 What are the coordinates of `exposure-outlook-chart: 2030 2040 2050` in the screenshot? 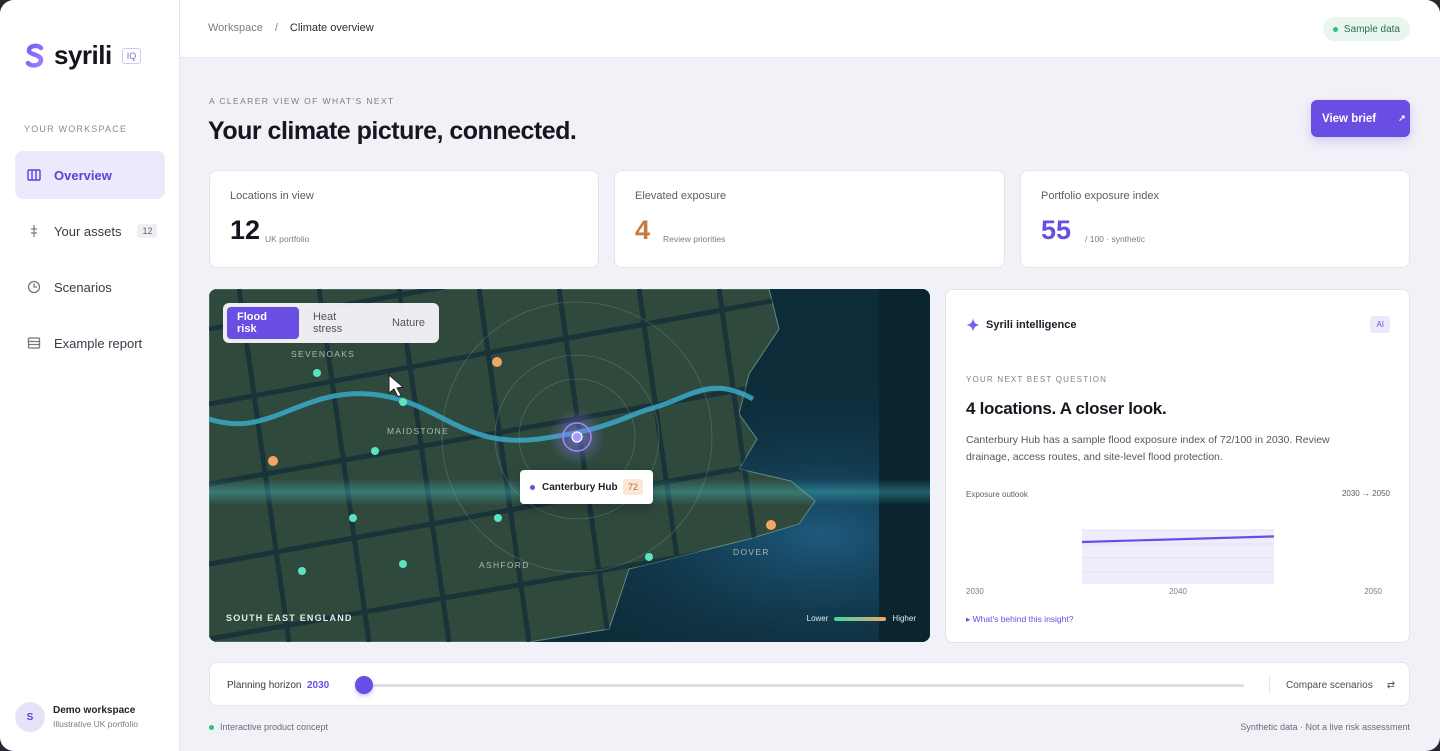 It's located at (1174, 562).